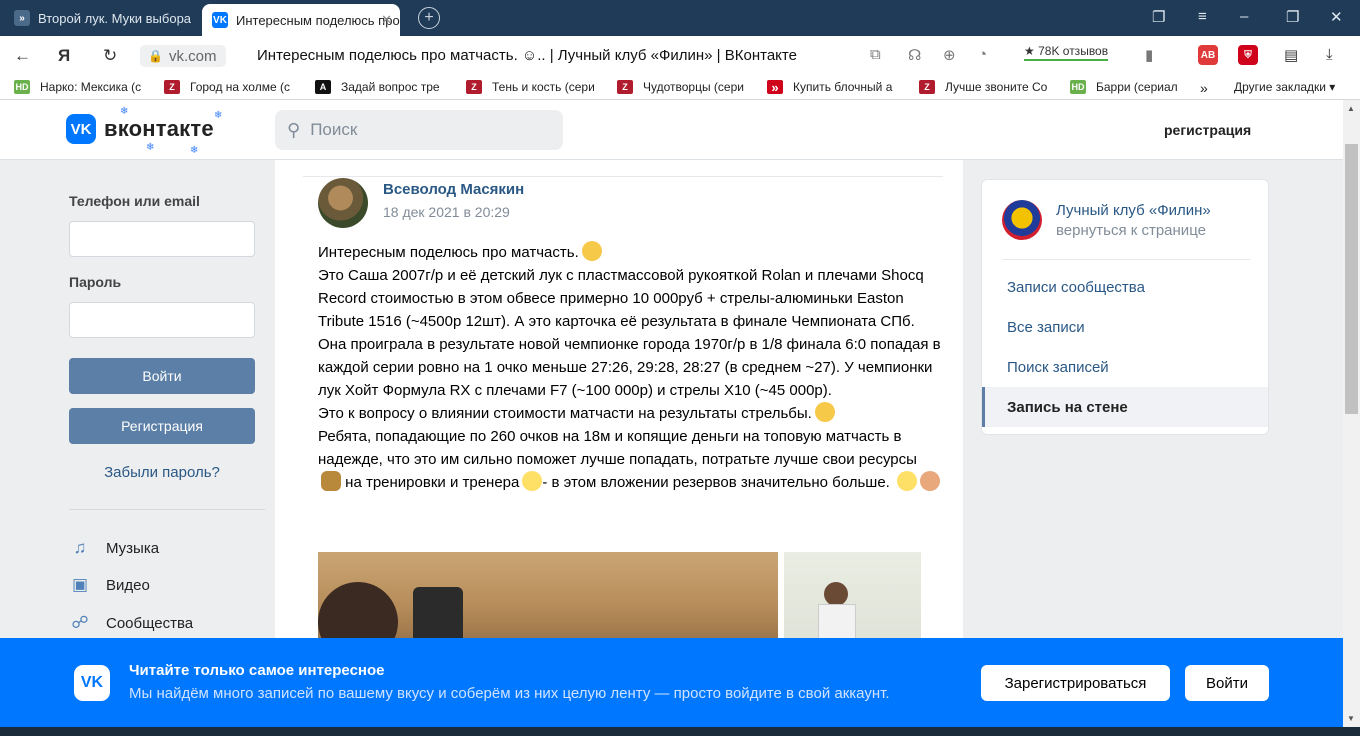 This screenshot has height=736, width=1360. I want to click on copy-icon: ⧉, so click(875, 54).